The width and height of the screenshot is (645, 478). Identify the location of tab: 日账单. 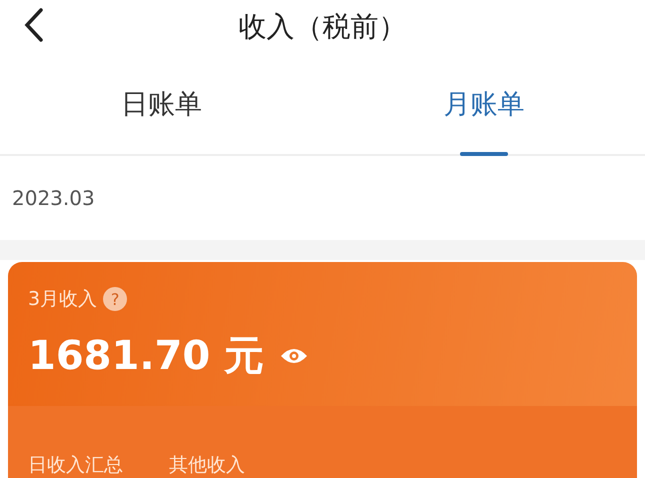
(161, 104).